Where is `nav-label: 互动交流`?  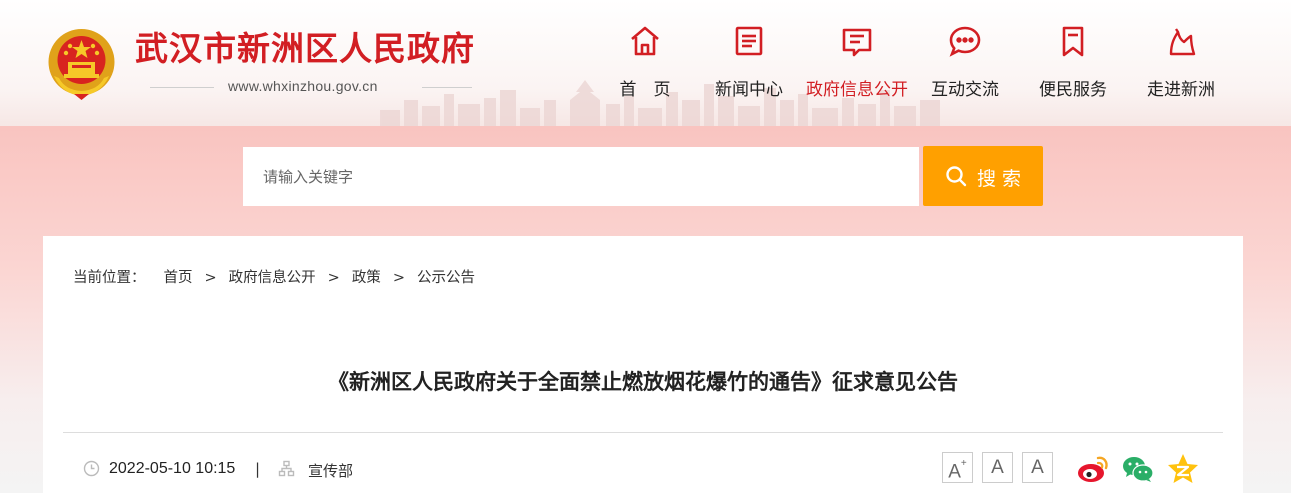 nav-label: 互动交流 is located at coordinates (965, 90).